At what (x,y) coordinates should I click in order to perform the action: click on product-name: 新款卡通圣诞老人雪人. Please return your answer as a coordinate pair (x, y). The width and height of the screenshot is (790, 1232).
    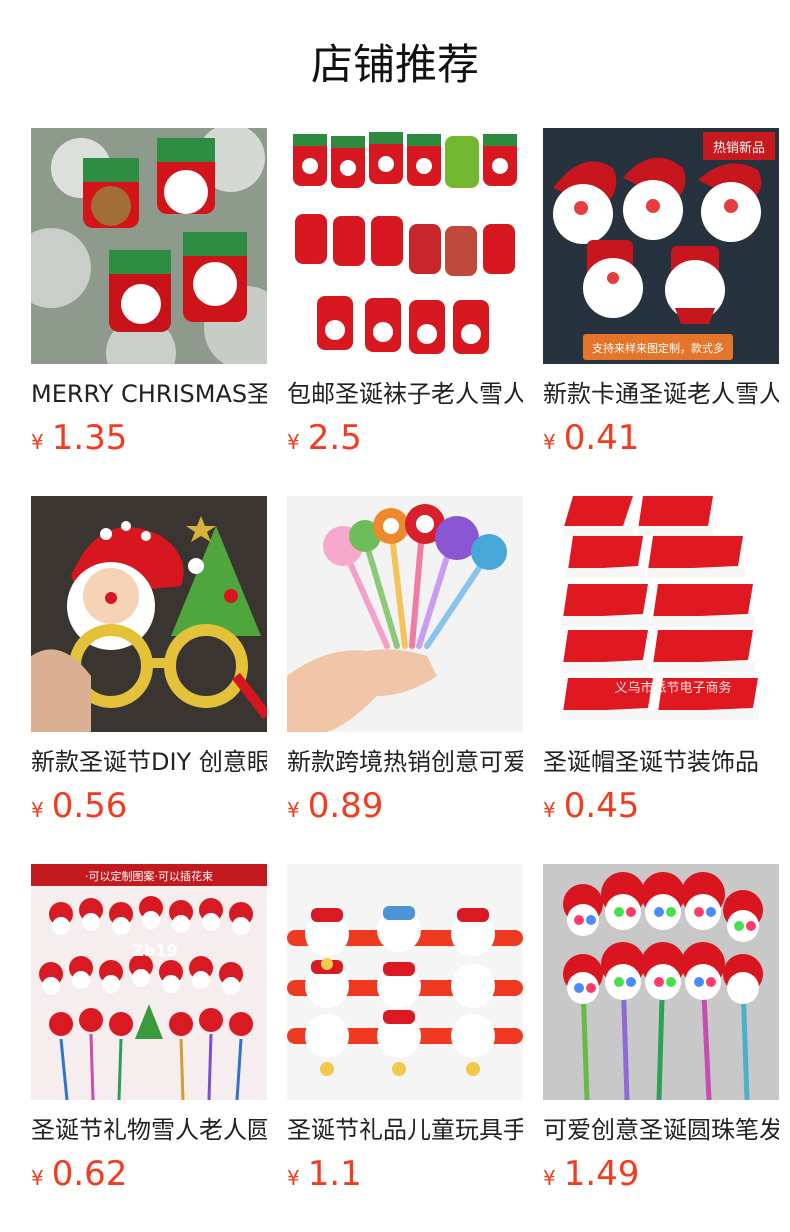
    Looking at the image, I should click on (661, 394).